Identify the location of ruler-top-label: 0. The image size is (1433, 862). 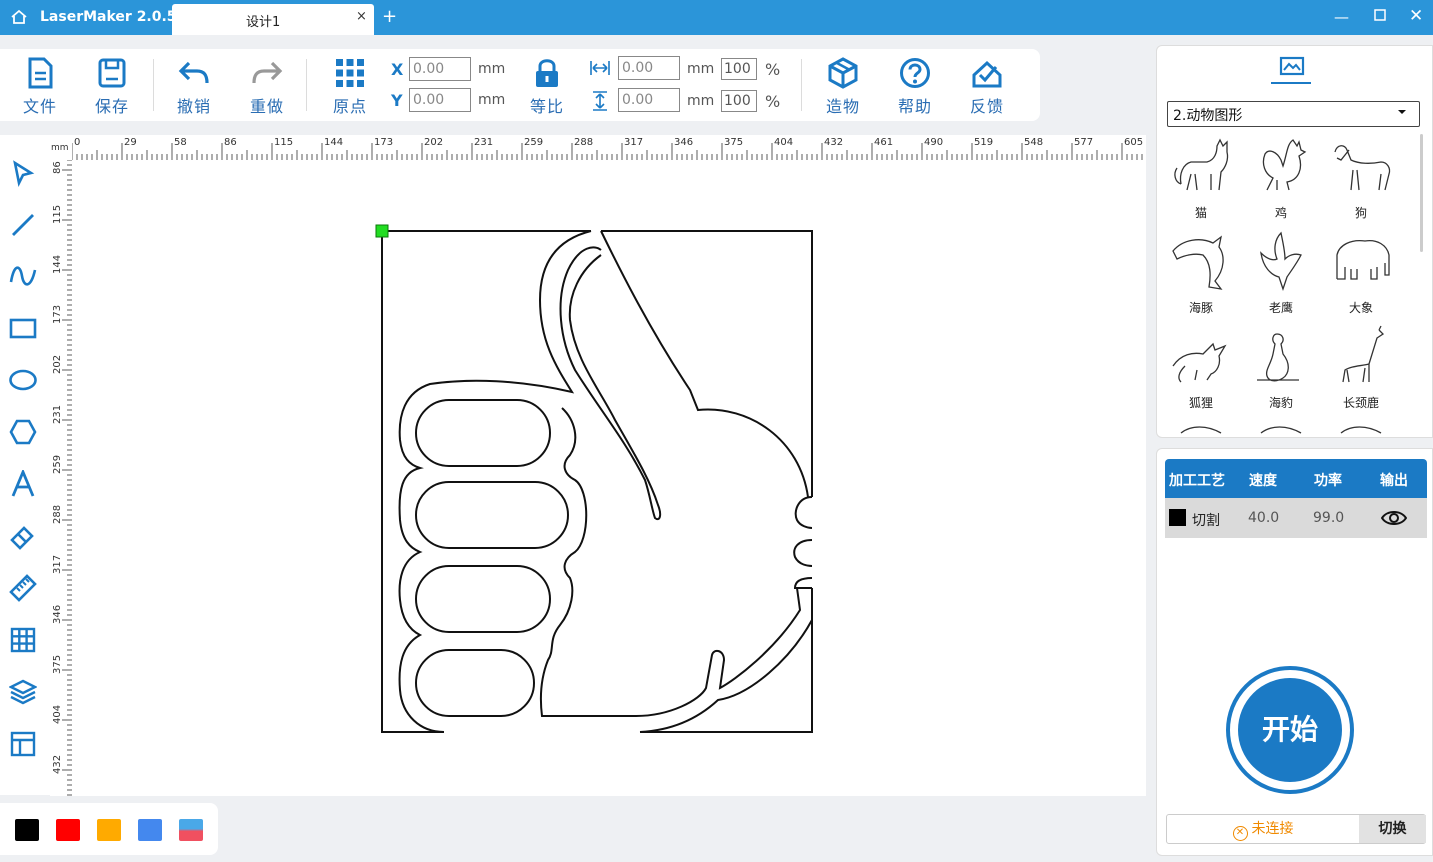
(77, 142).